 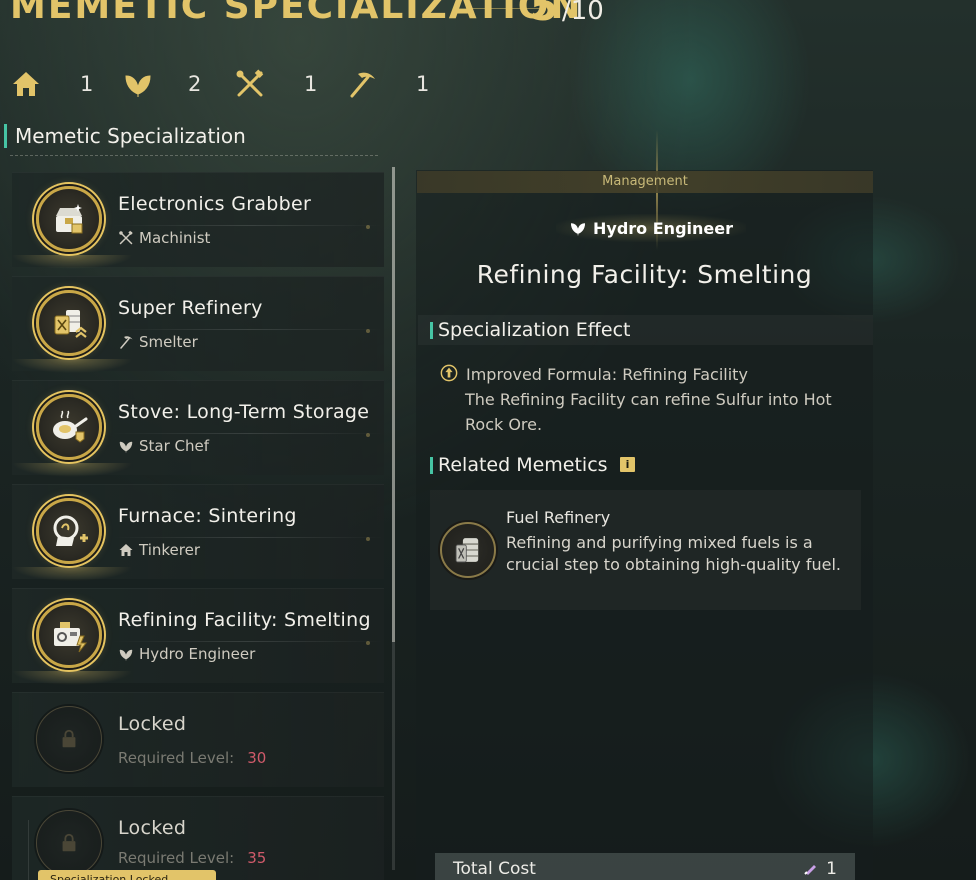 I want to click on section-divider, so click(x=194, y=155).